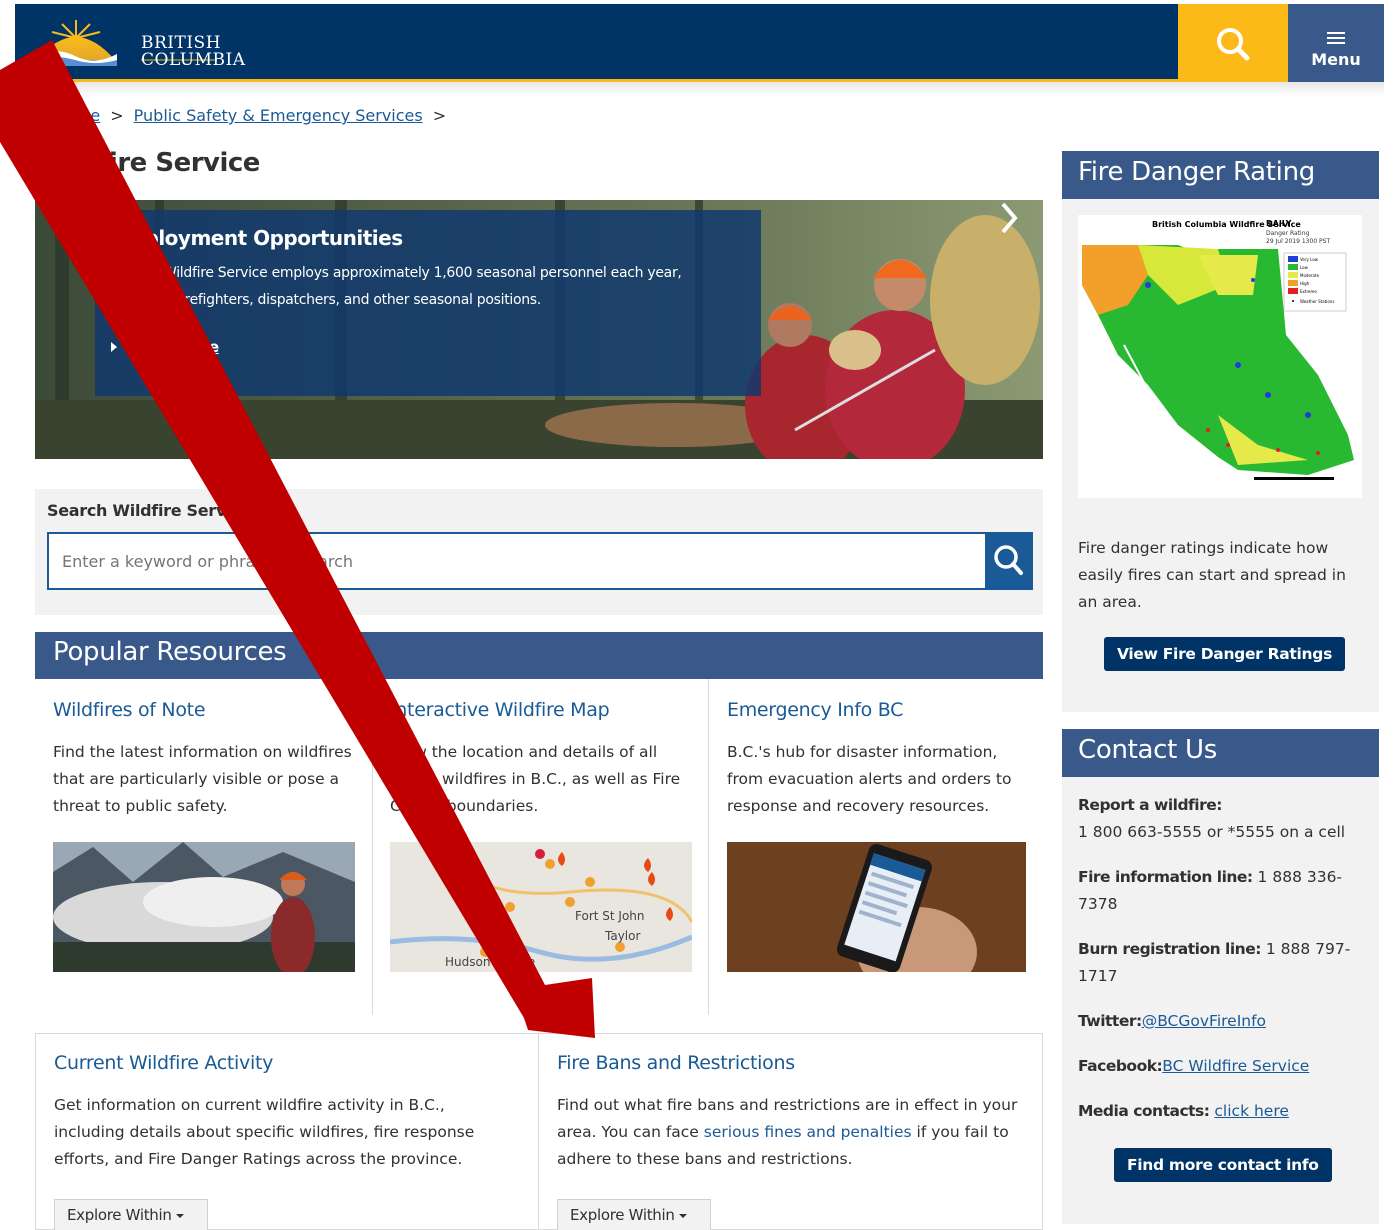 The height and width of the screenshot is (1230, 1393). Describe the element at coordinates (69, 218) in the screenshot. I see `chevron-left-icon` at that location.